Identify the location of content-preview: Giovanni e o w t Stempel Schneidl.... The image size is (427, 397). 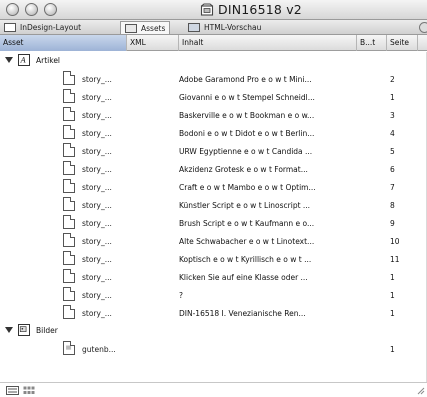
(247, 97).